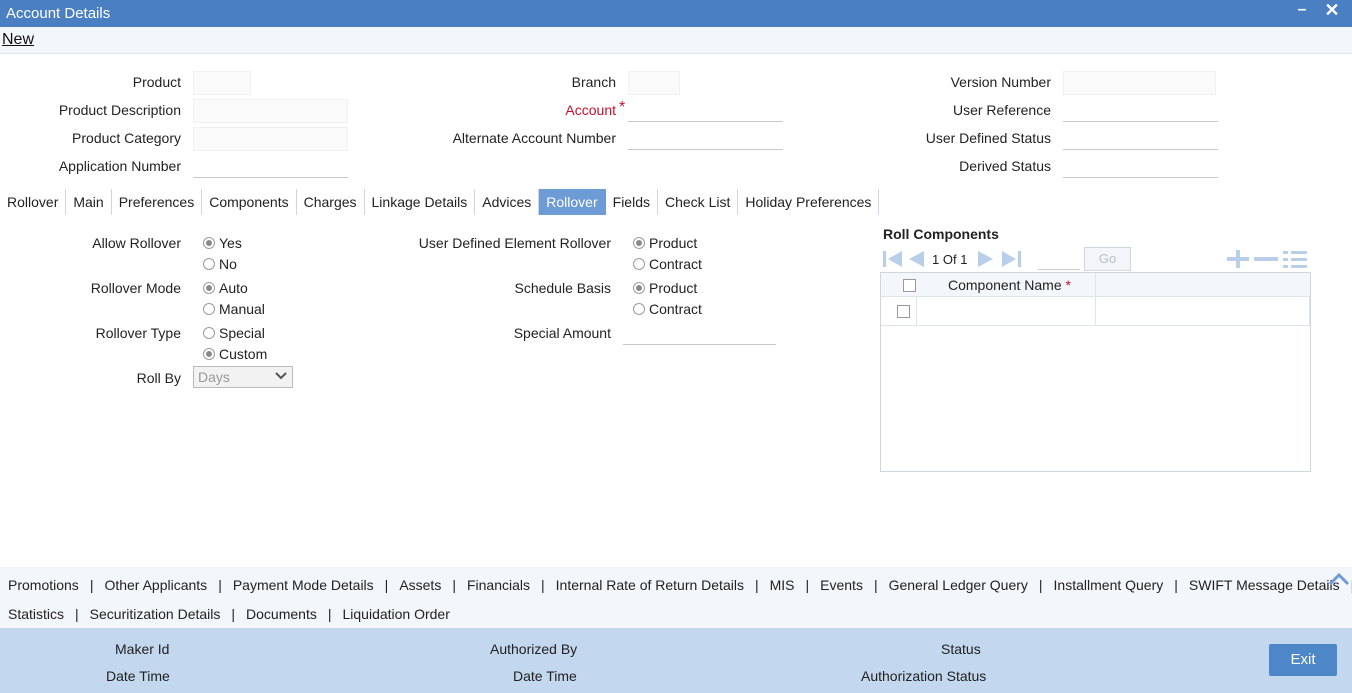  Describe the element at coordinates (562, 288) in the screenshot. I see `schedule-basis-label: Schedule Basis` at that location.